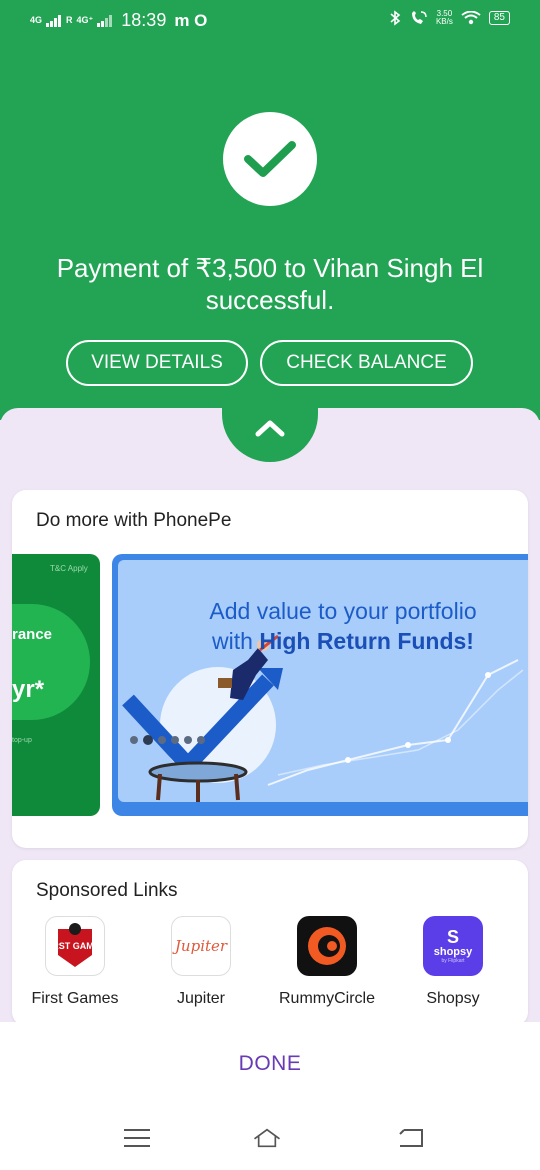 This screenshot has width=540, height=1170. Describe the element at coordinates (270, 428) in the screenshot. I see `chevron-up-icon` at that location.